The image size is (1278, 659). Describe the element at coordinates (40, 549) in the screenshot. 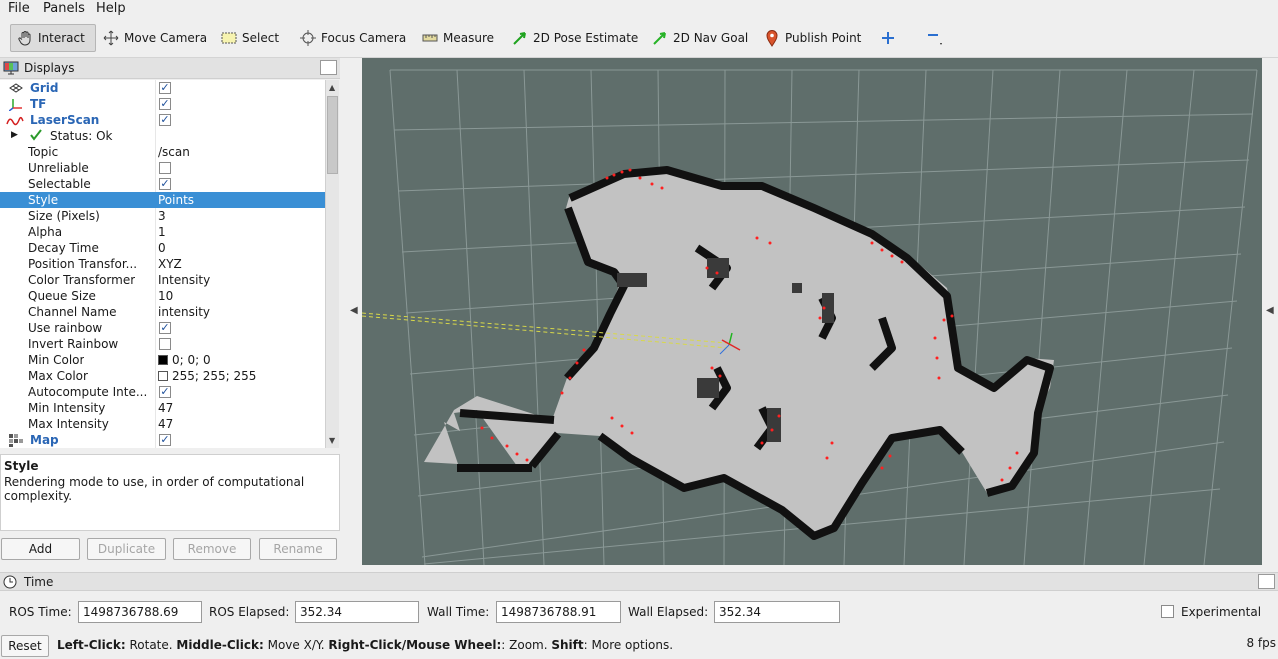

I see `add-button: Add` at that location.